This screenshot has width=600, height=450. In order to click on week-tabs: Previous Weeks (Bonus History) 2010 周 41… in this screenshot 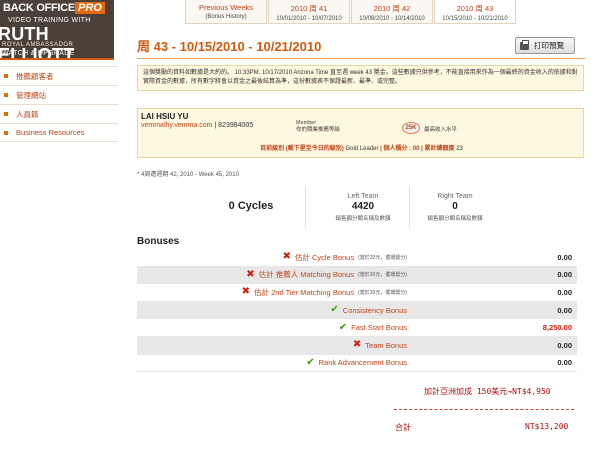, I will do `click(351, 13)`.